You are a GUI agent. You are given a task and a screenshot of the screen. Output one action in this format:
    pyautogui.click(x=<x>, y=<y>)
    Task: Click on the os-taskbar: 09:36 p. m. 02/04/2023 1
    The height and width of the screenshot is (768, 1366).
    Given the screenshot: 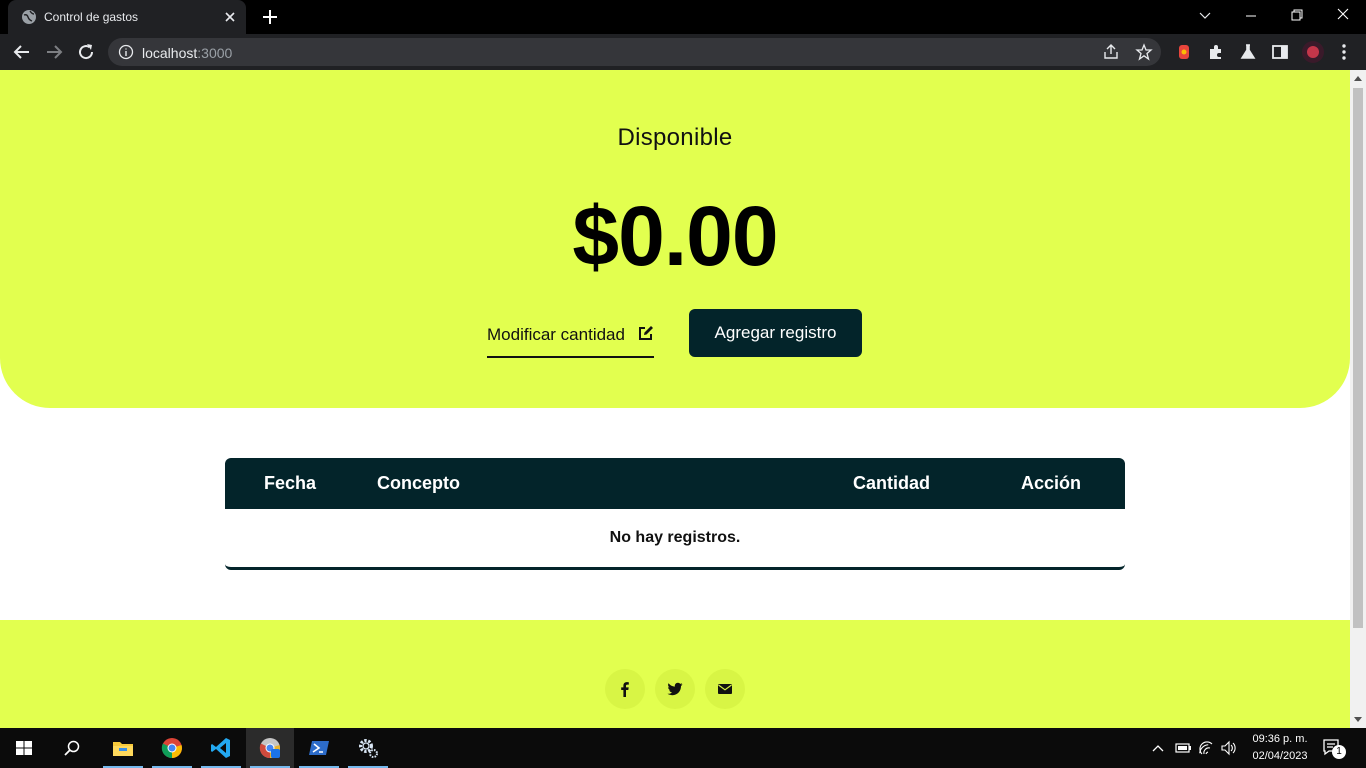 What is the action you would take?
    pyautogui.click(x=683, y=748)
    